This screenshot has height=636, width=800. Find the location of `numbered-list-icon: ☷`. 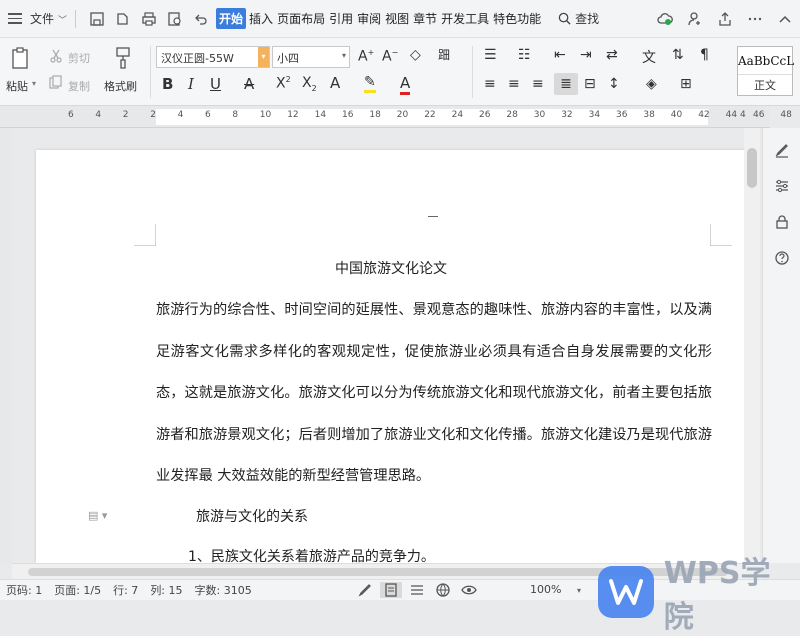

numbered-list-icon: ☷ is located at coordinates (524, 55).